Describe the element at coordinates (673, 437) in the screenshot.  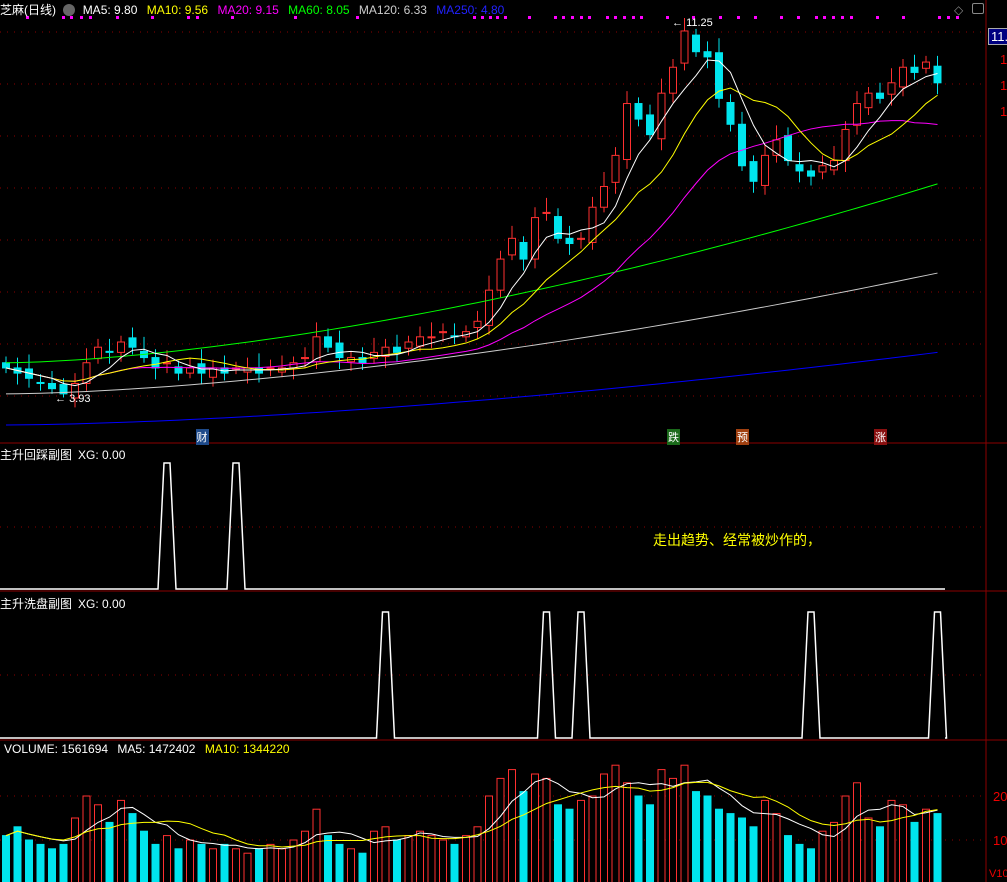
I see `event-marker: 跌` at that location.